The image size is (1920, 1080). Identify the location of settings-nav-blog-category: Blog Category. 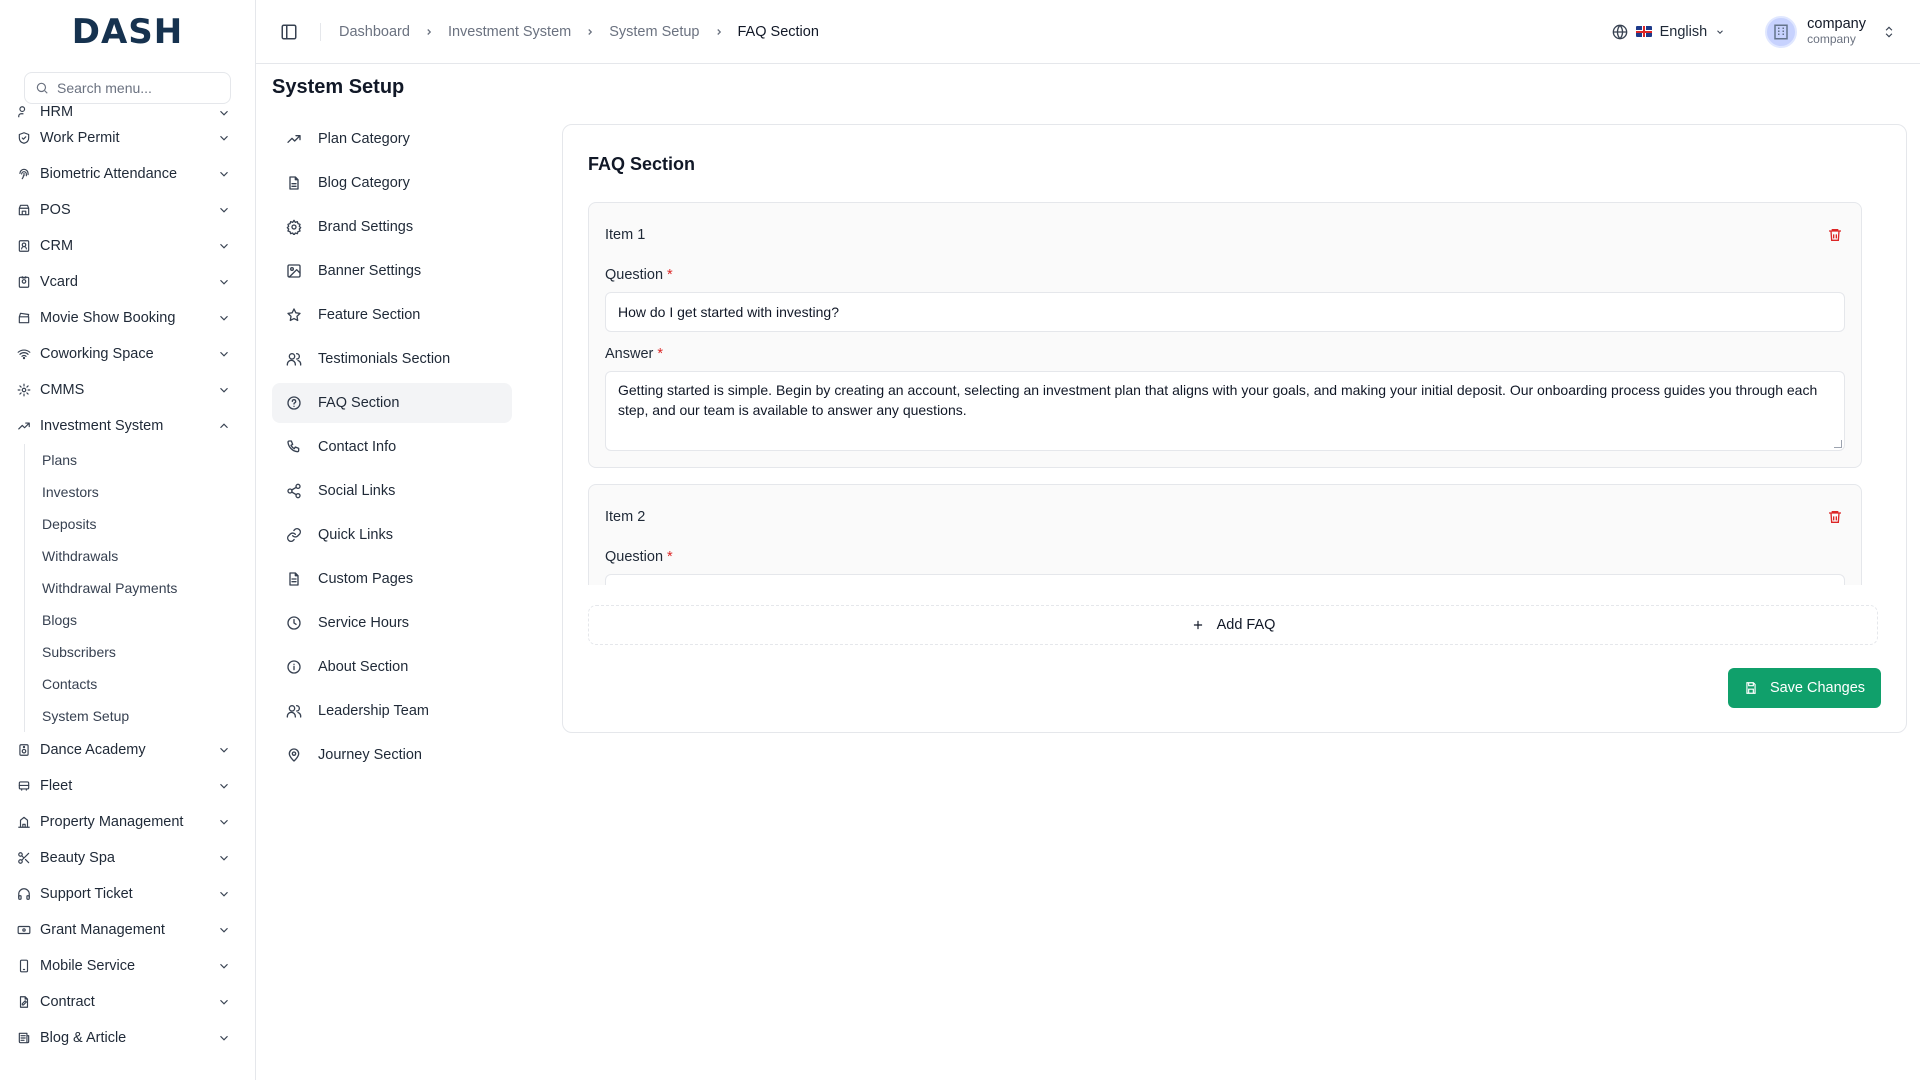
(392, 183).